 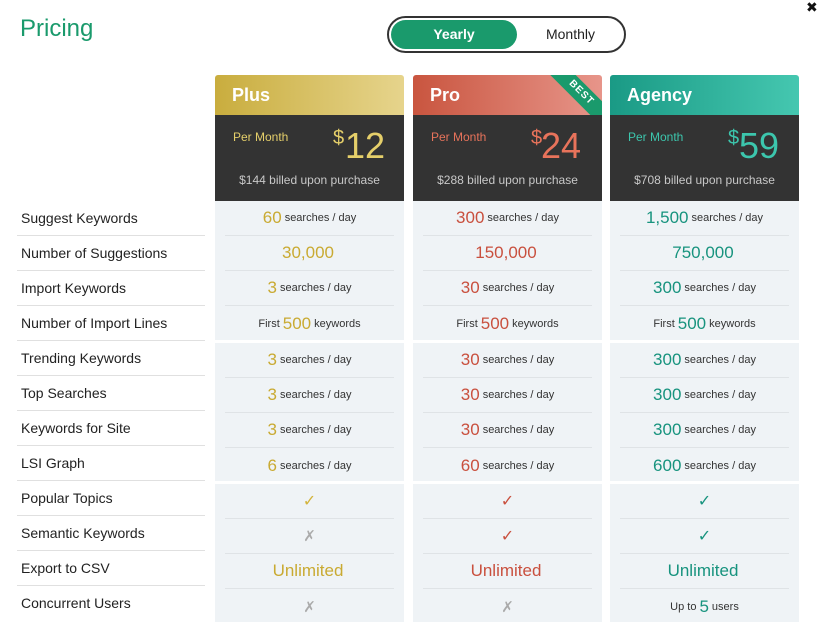 What do you see at coordinates (111, 323) in the screenshot?
I see `feature-label: Number of Import Lines` at bounding box center [111, 323].